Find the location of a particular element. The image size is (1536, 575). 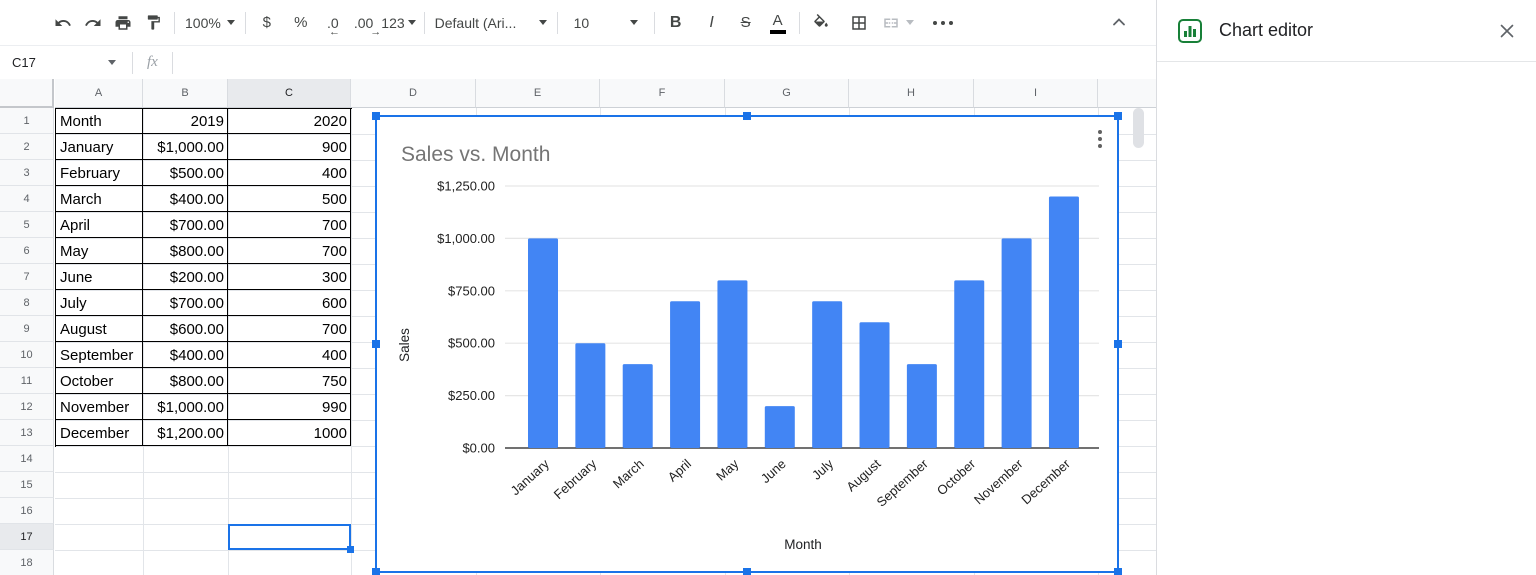

fill-handle is located at coordinates (350, 549).